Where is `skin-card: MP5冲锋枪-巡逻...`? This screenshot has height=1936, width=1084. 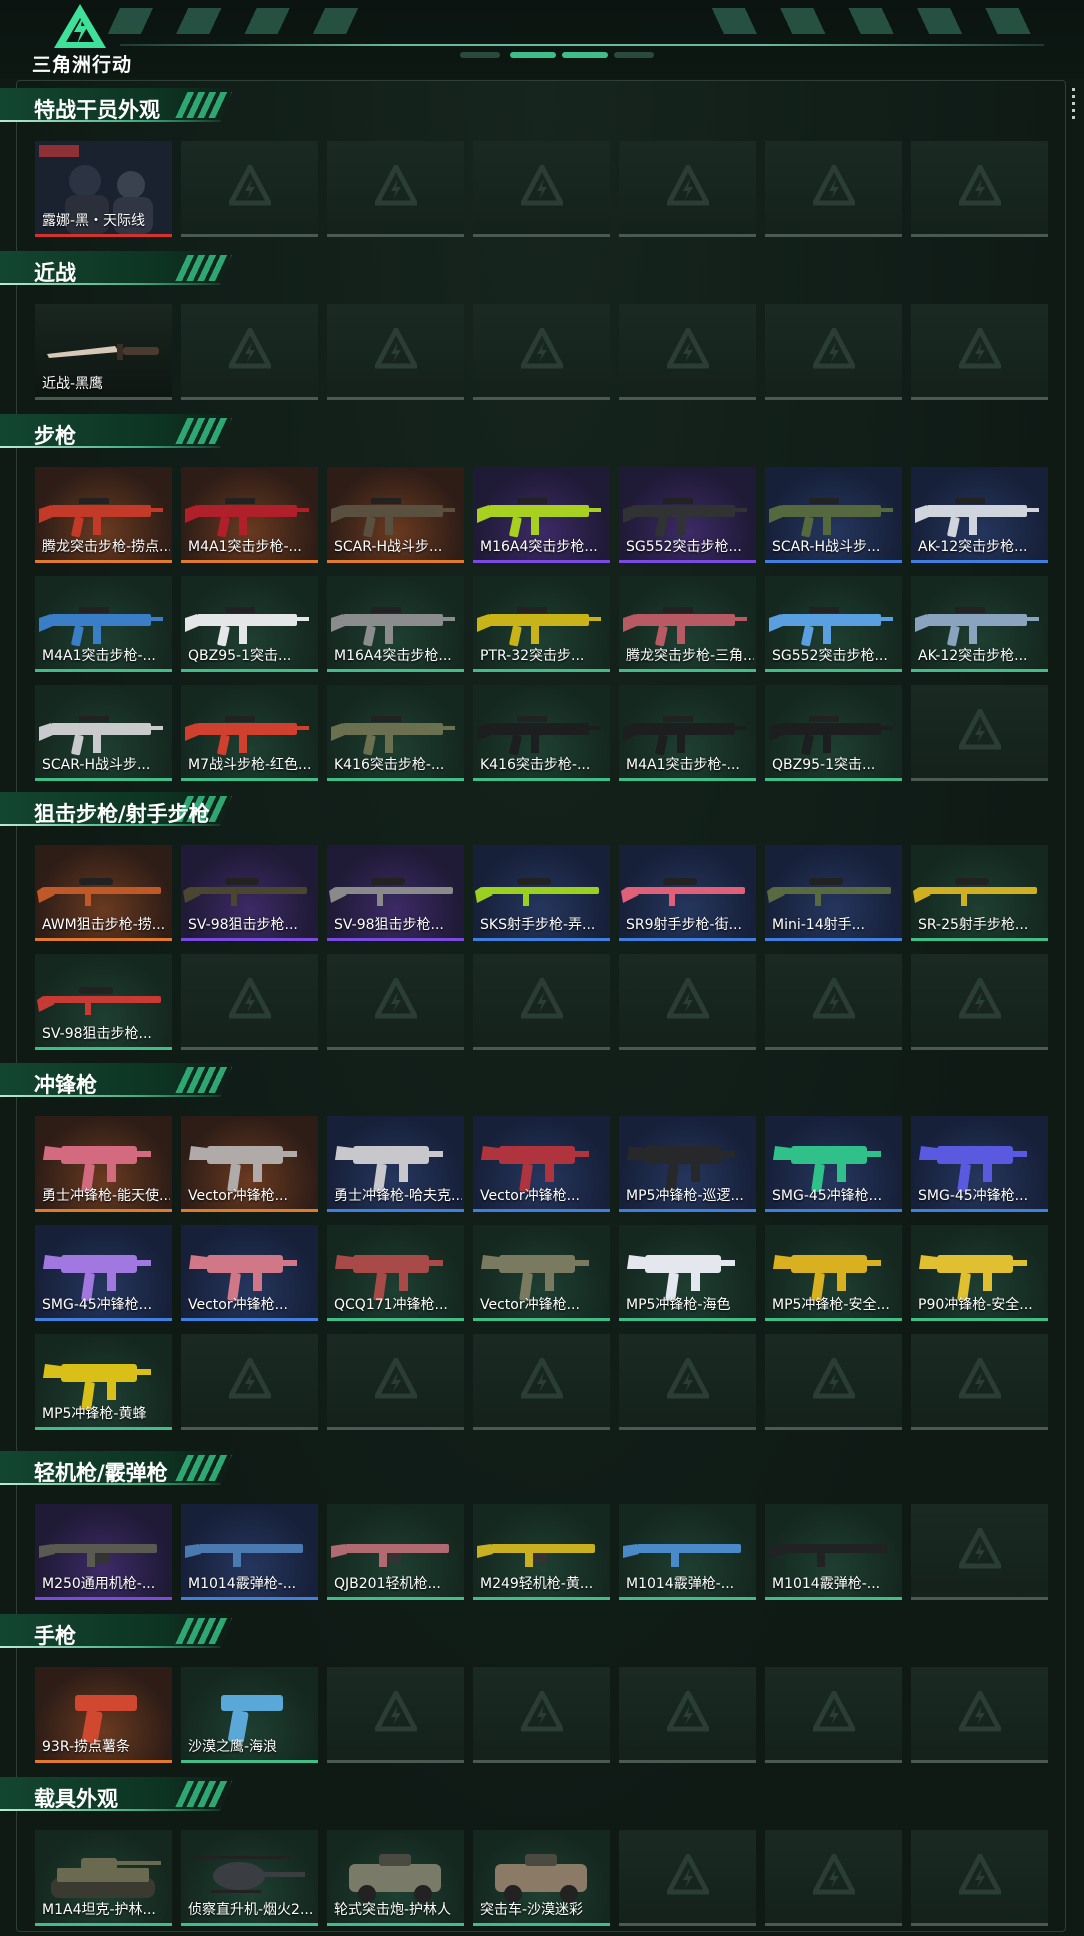 skin-card: MP5冲锋枪-巡逻... is located at coordinates (687, 1164).